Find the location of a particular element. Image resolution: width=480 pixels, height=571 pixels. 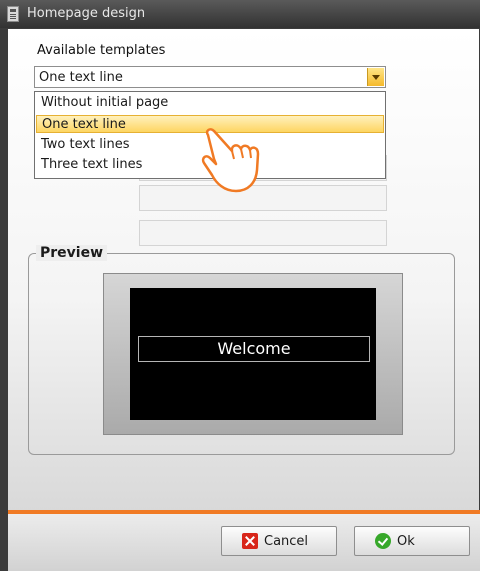

templates-label: Available templates is located at coordinates (101, 50).